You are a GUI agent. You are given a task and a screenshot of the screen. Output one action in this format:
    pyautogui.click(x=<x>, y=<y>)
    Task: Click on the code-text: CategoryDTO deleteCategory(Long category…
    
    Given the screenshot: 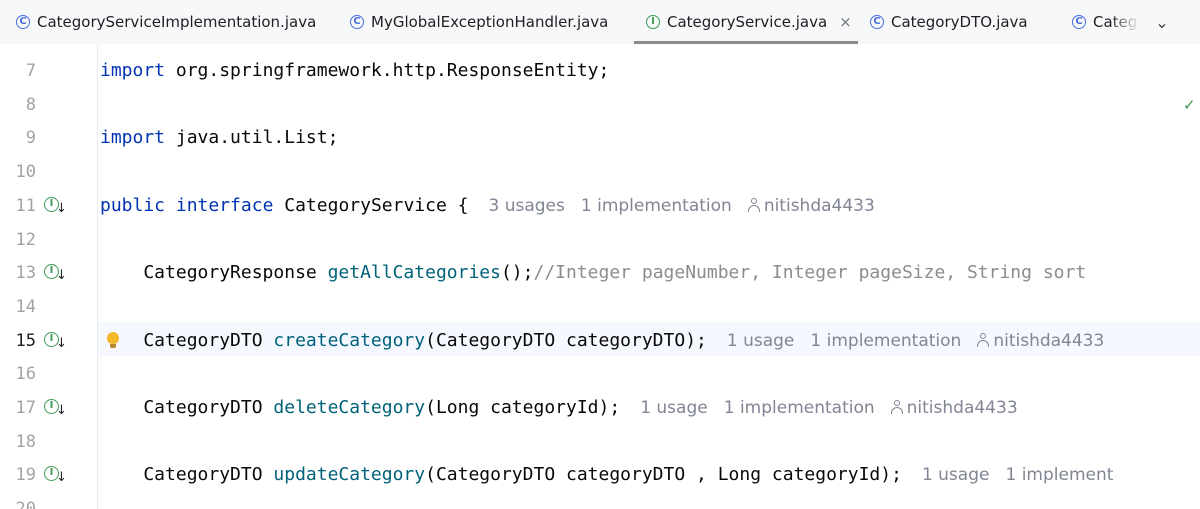 What is the action you would take?
    pyautogui.click(x=559, y=408)
    